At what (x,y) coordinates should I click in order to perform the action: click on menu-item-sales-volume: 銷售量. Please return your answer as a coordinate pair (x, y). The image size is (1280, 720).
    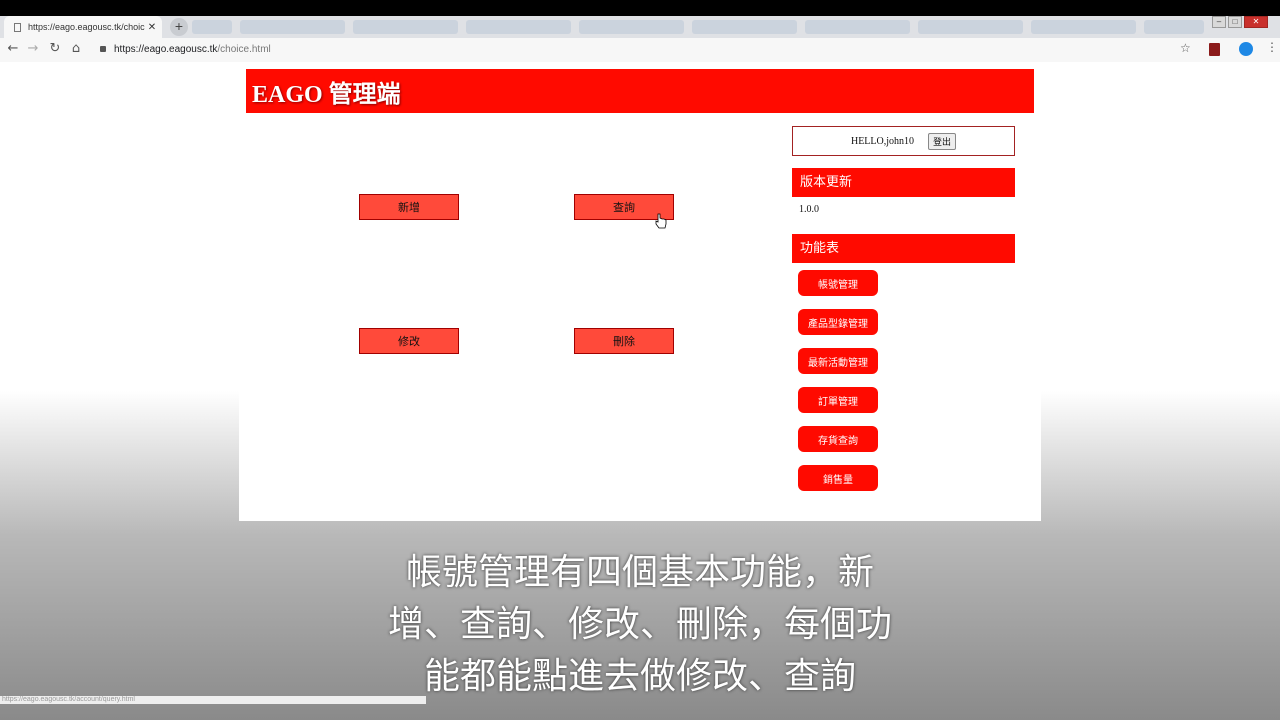
    Looking at the image, I should click on (838, 478).